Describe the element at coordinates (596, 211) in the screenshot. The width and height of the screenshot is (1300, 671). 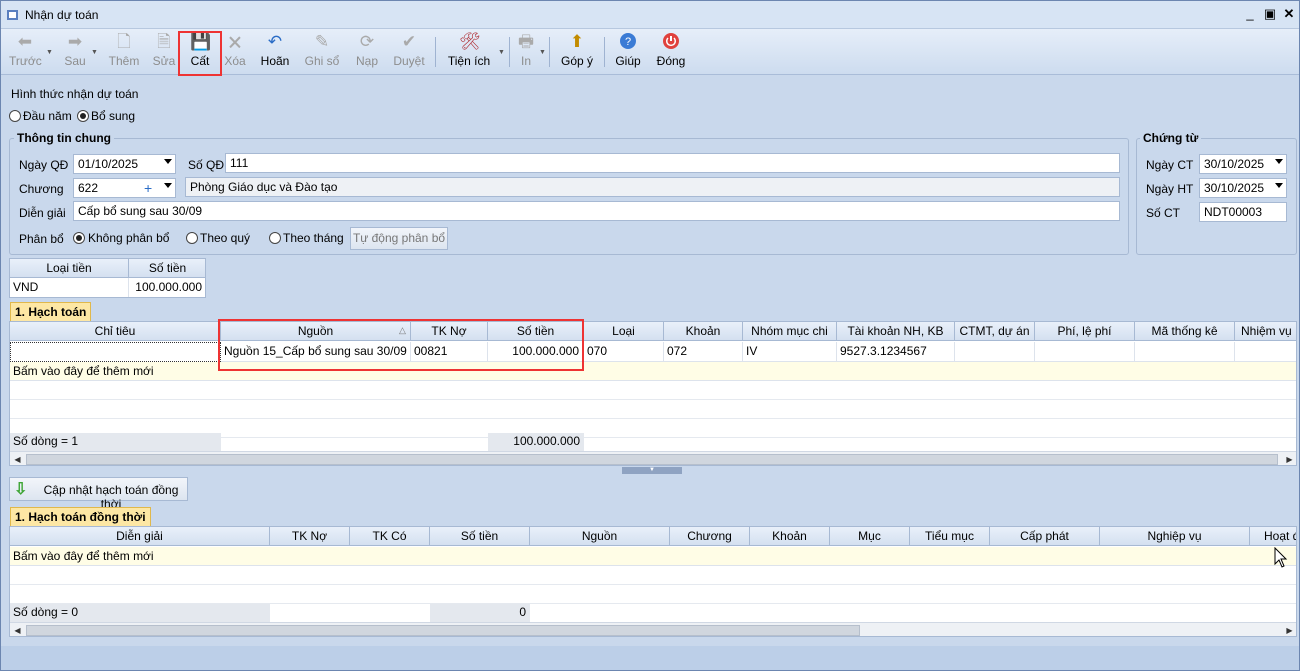
I see `dien-giai-field: Cấp bổ sung sau 30/09` at that location.